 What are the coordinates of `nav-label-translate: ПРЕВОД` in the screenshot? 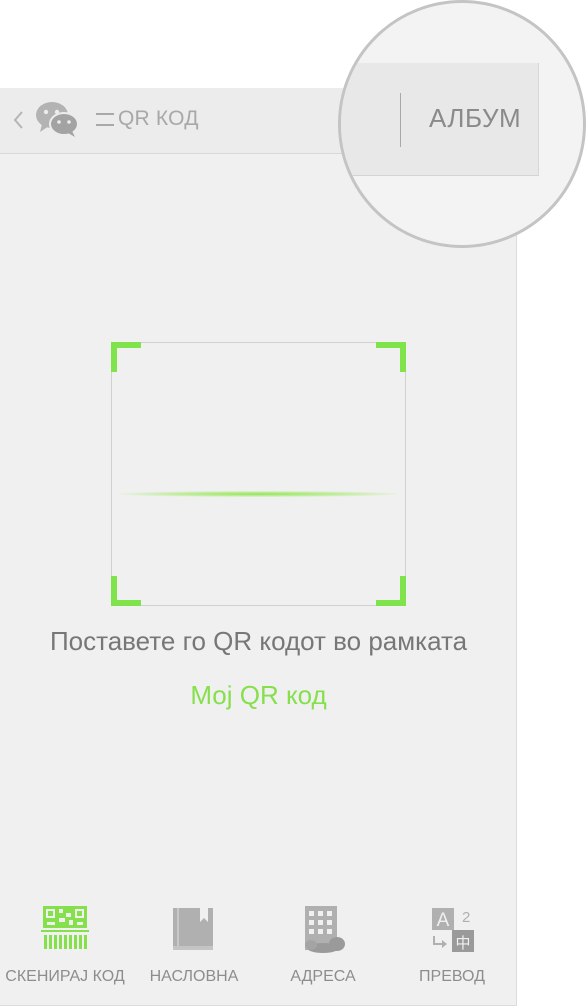 It's located at (452, 976).